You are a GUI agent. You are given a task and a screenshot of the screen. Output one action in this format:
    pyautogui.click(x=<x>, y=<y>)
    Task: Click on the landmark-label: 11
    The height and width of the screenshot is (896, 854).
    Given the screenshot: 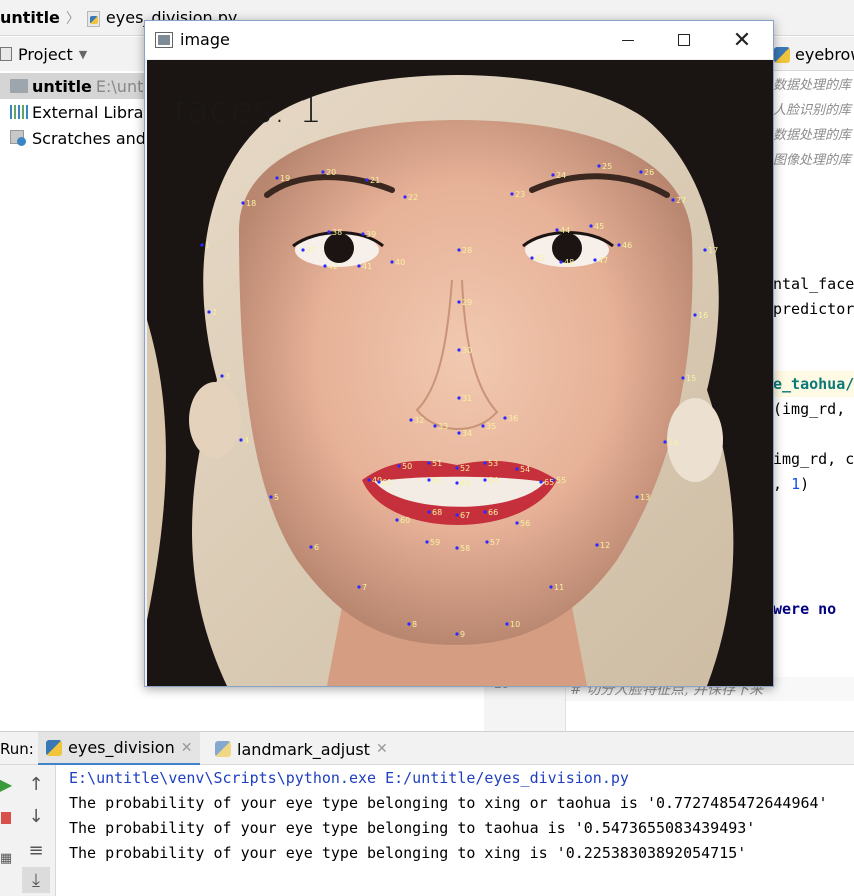 What is the action you would take?
    pyautogui.click(x=559, y=587)
    